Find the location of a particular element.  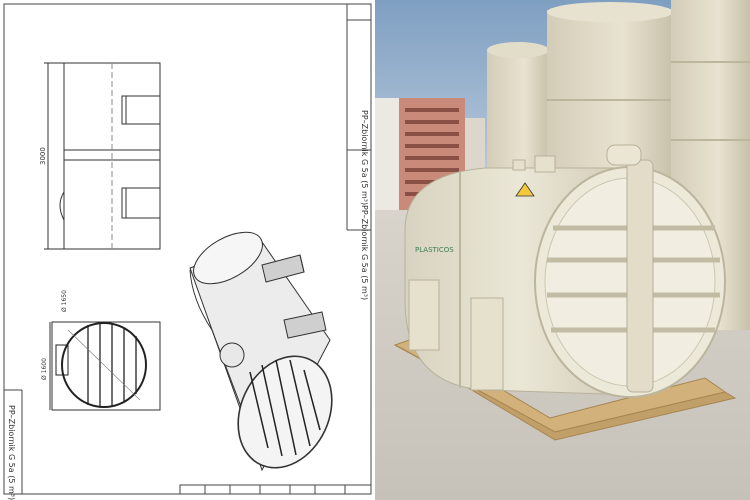

bottom-table is located at coordinates (275, 489).